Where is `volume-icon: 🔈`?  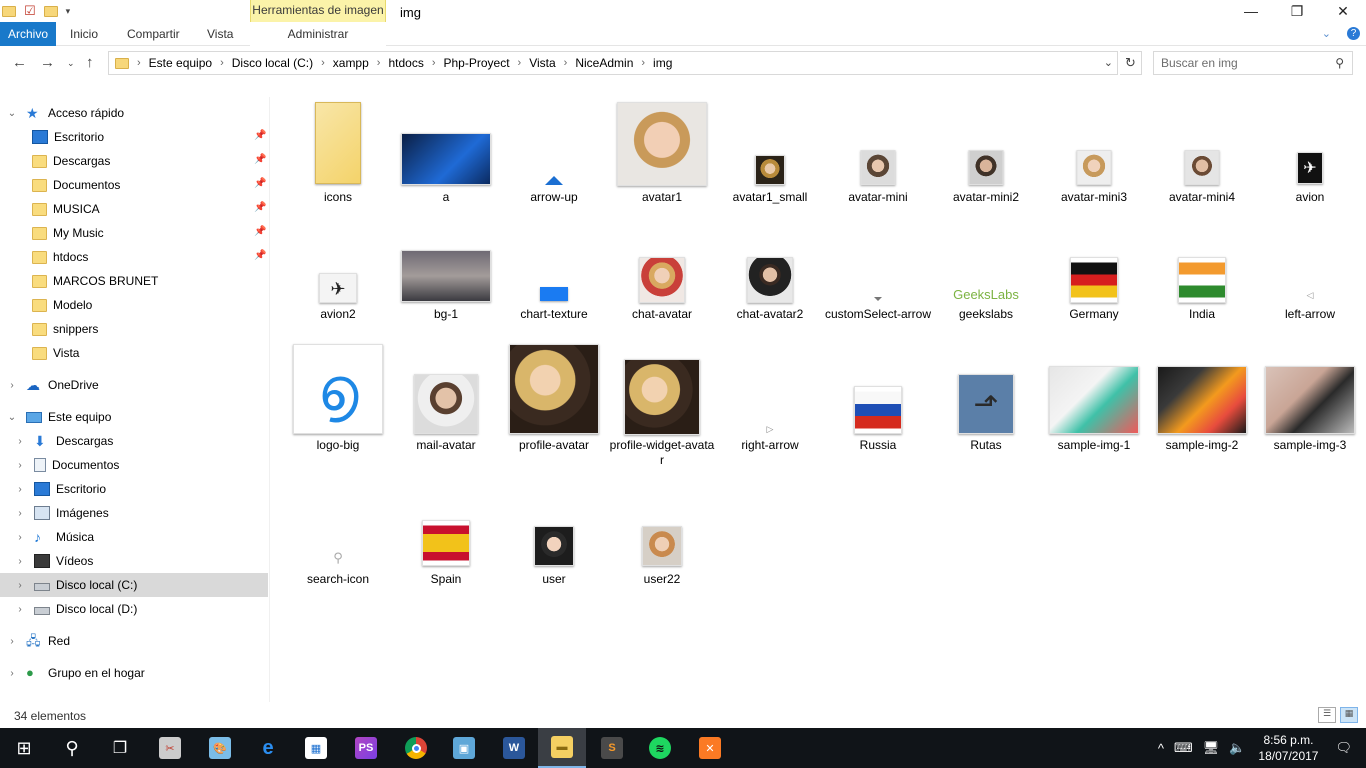 volume-icon: 🔈 is located at coordinates (1237, 748).